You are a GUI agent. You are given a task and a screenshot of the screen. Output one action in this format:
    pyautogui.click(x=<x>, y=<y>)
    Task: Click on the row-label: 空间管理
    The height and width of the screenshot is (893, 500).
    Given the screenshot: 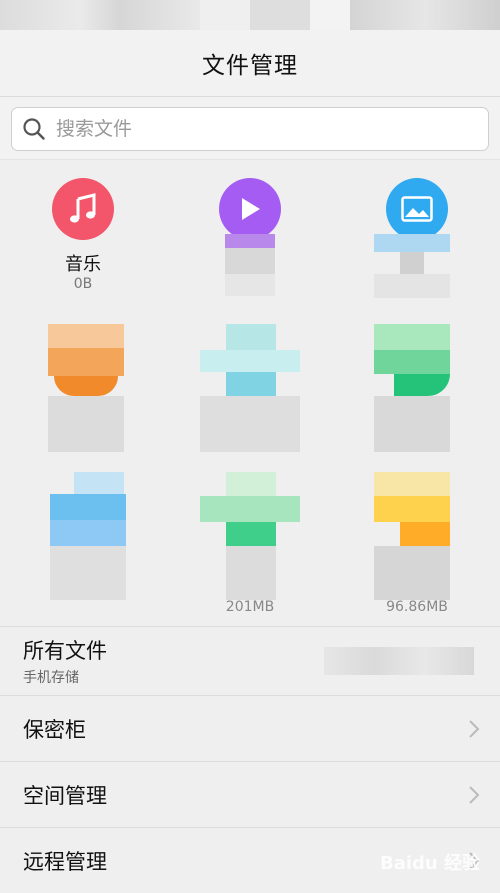 What is the action you would take?
    pyautogui.click(x=261, y=795)
    